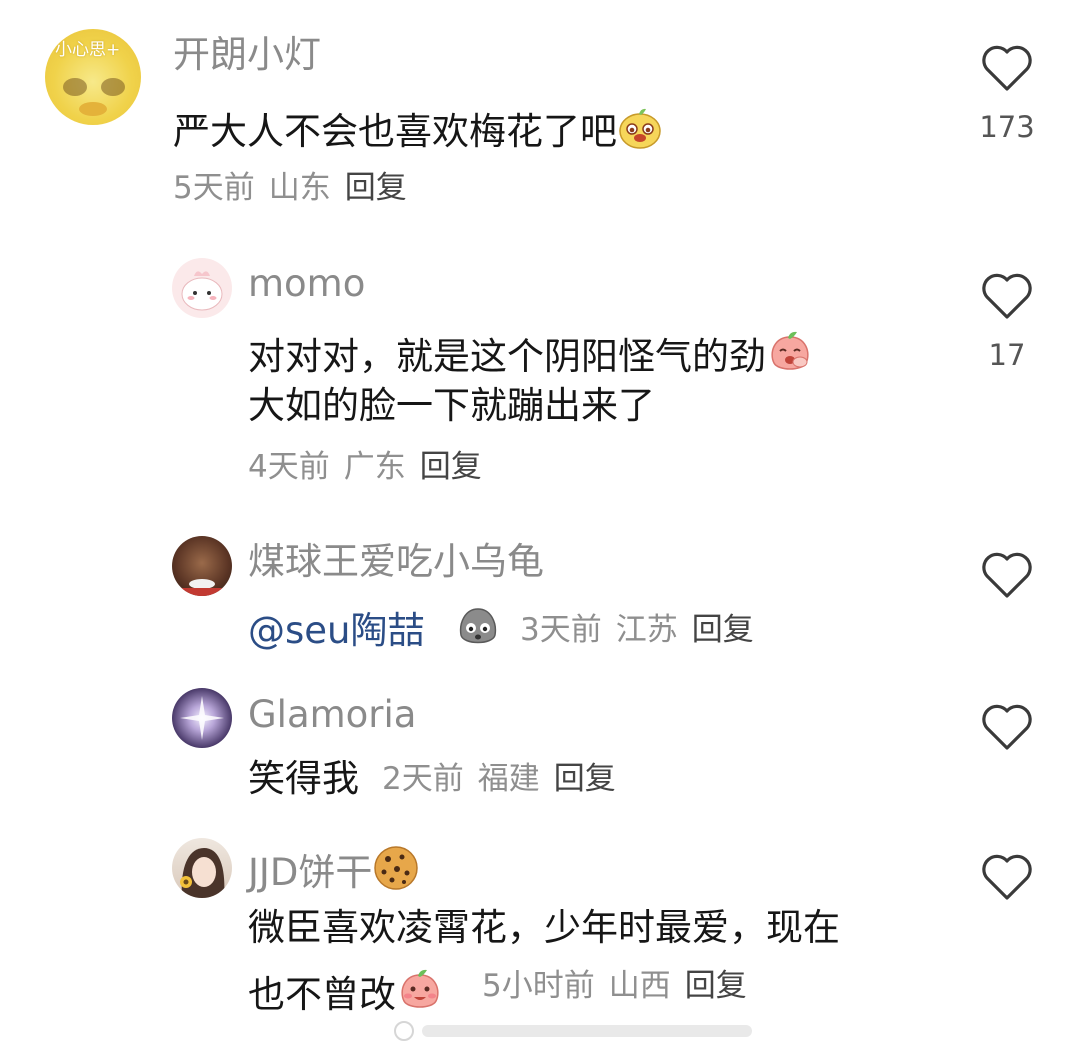 The width and height of the screenshot is (1079, 1059). Describe the element at coordinates (538, 986) in the screenshot. I see `comment-time: 5小时前` at that location.